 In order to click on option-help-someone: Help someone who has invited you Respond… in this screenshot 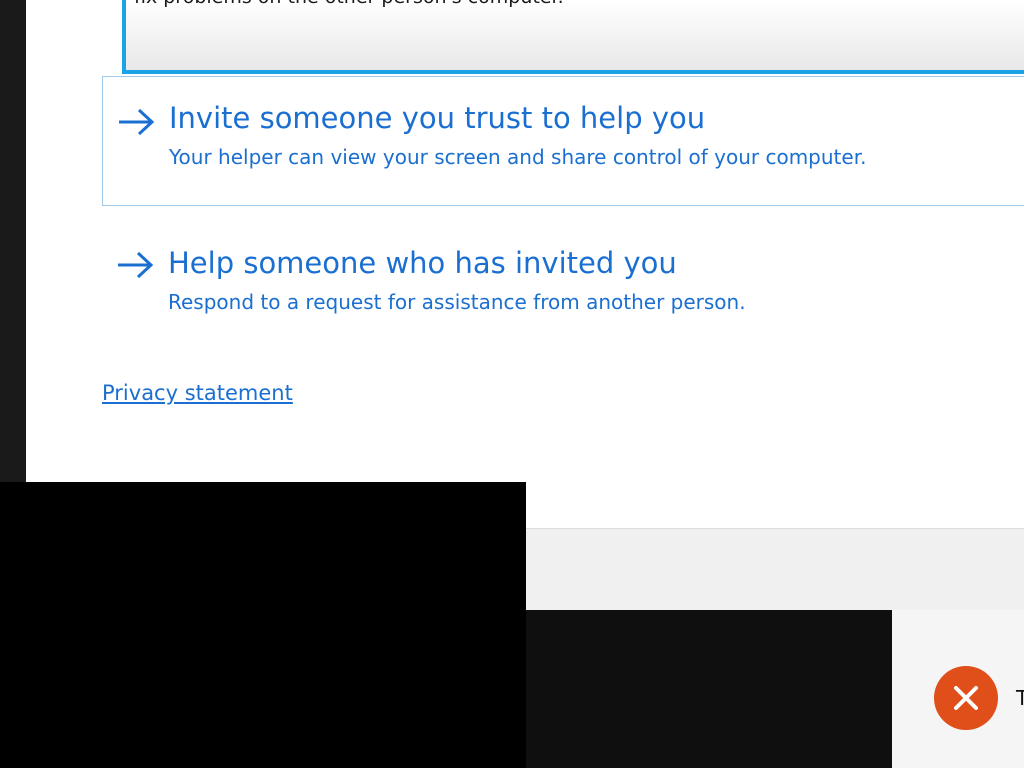, I will do `click(563, 277)`.